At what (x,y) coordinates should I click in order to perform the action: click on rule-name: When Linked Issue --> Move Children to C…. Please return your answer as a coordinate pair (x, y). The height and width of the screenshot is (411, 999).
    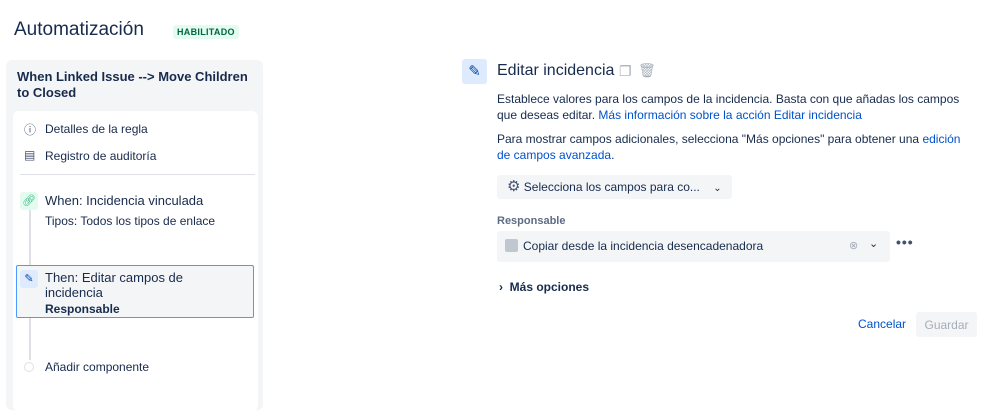
    Looking at the image, I should click on (132, 84).